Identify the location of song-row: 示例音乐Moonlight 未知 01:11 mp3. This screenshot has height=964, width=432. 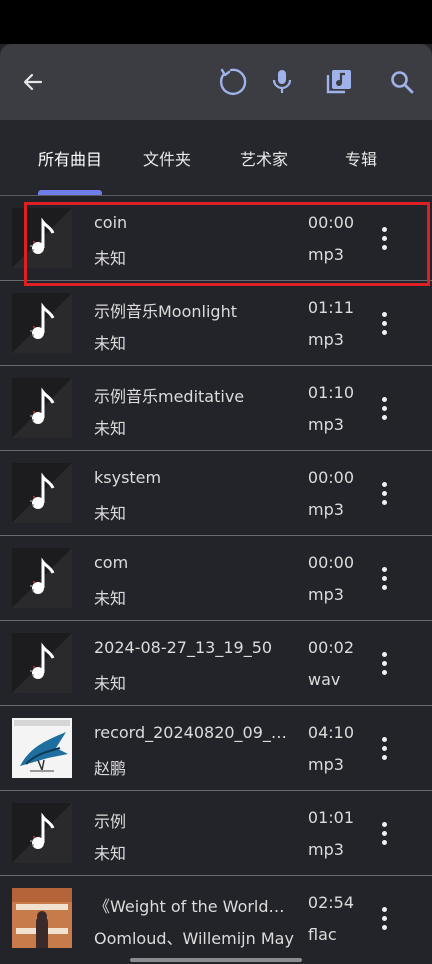
(216, 323).